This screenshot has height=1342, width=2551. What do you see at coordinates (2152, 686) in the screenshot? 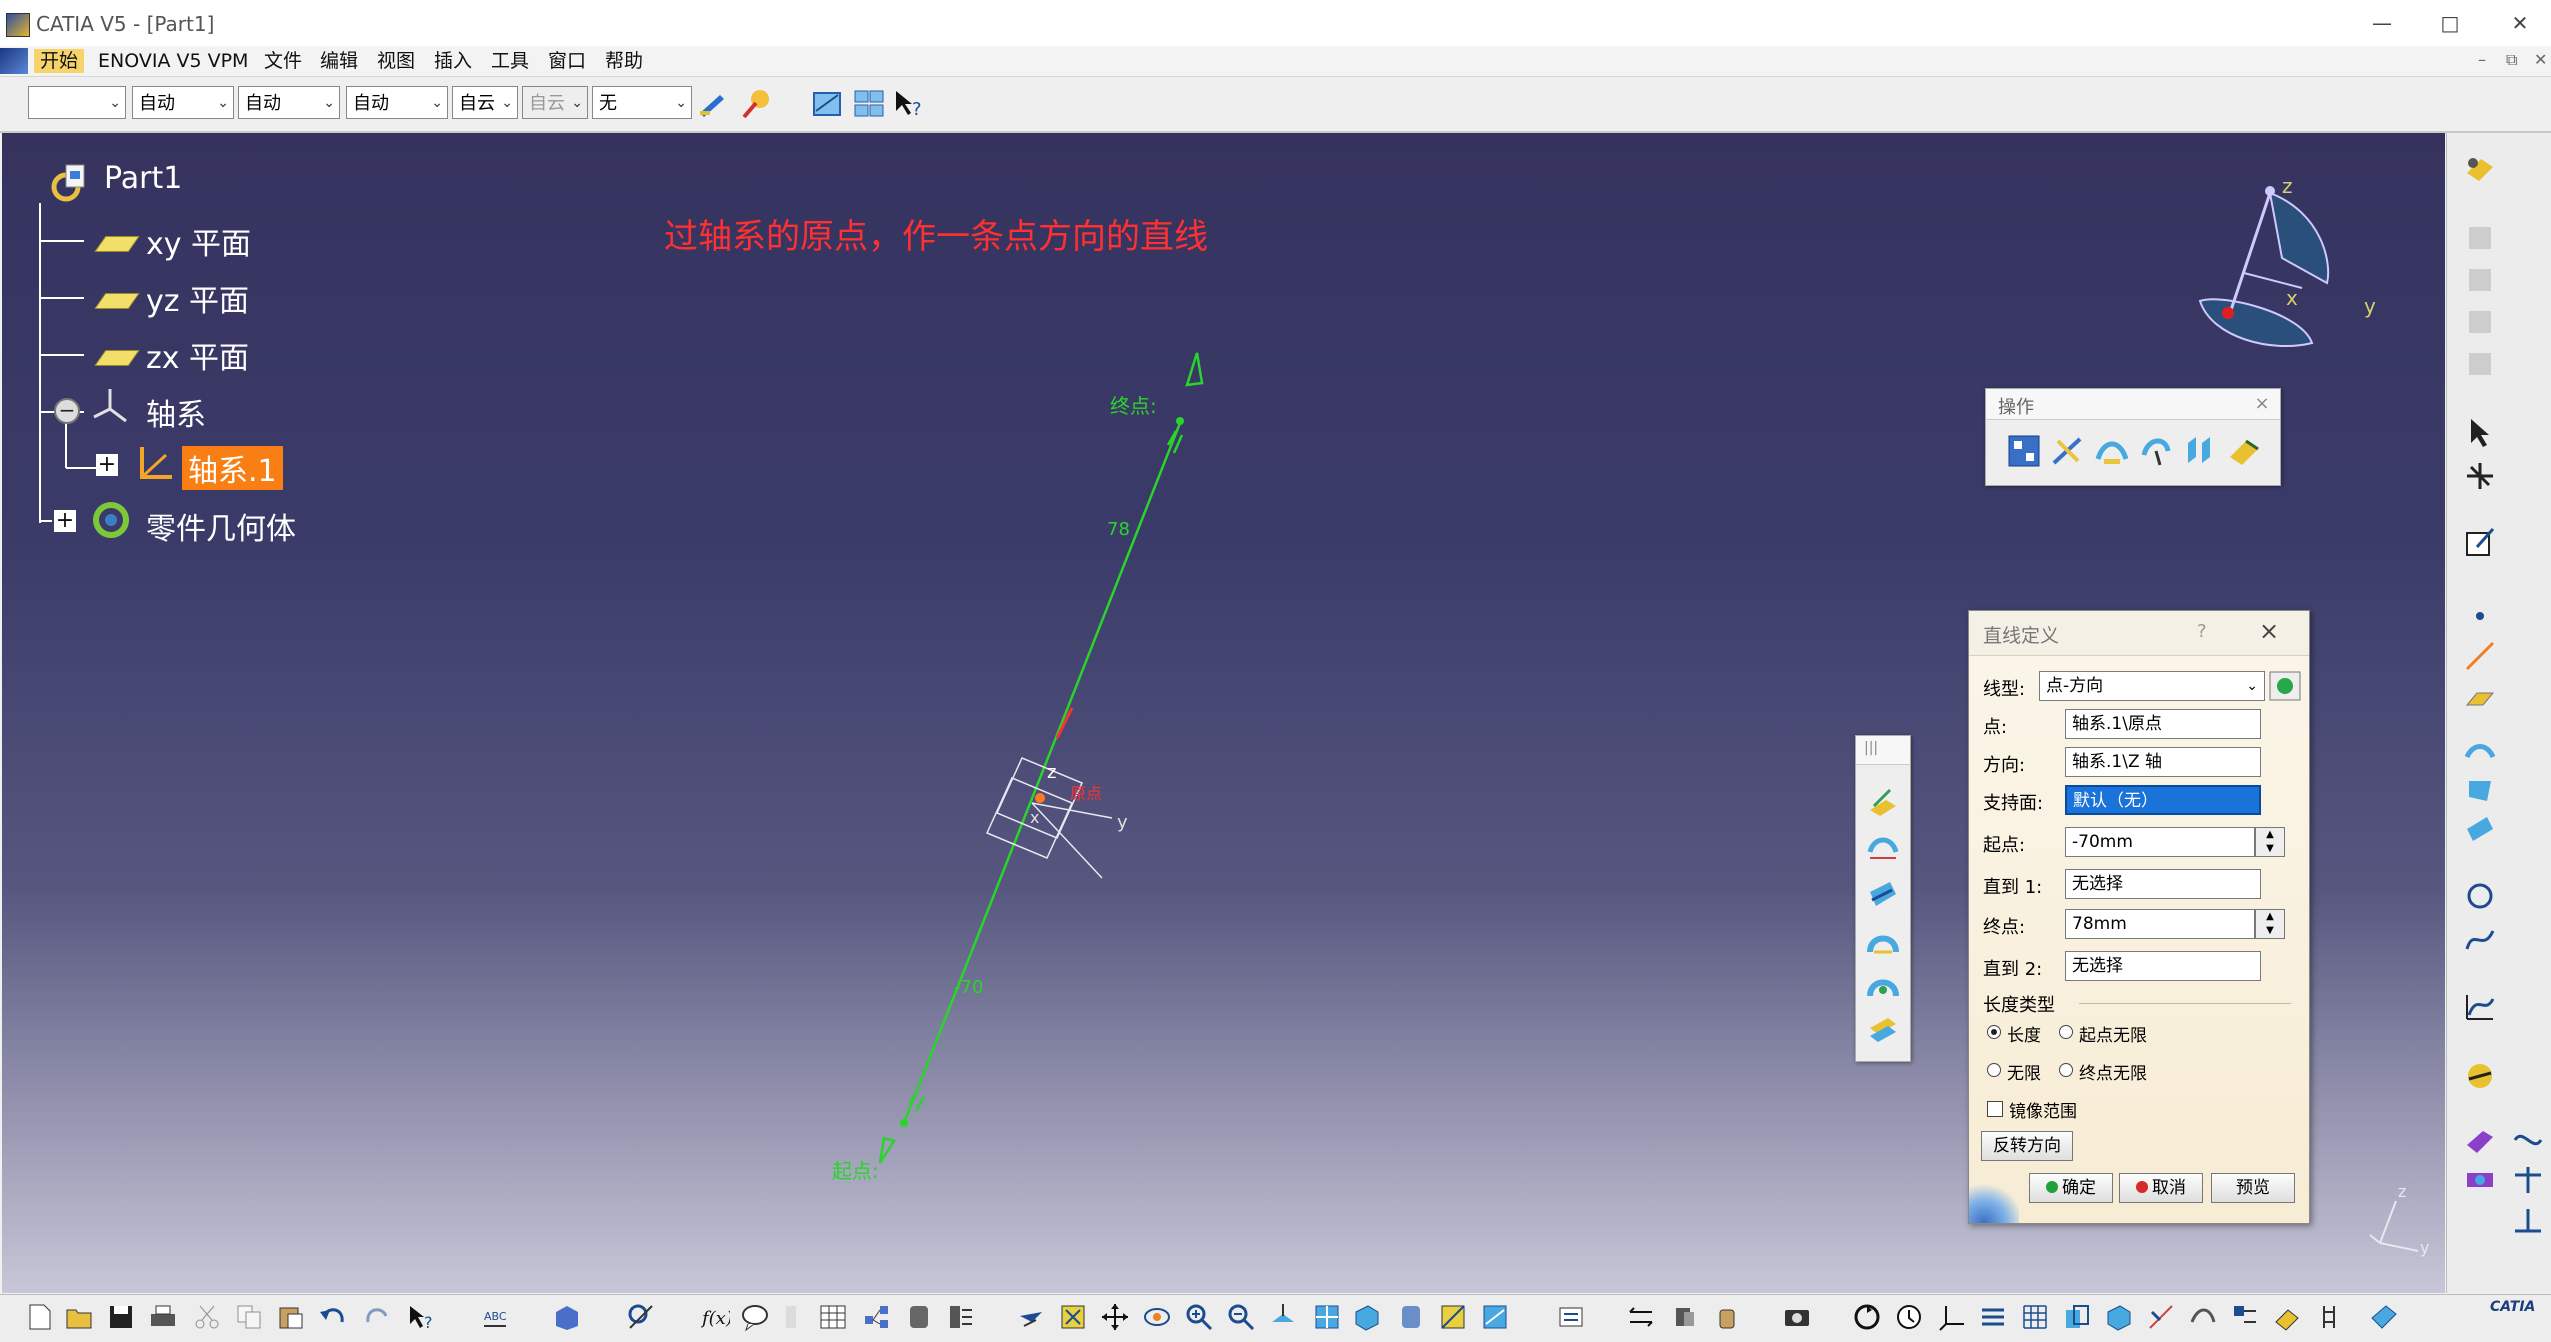
I see `line-type-select: 点-方向 ⌄` at bounding box center [2152, 686].